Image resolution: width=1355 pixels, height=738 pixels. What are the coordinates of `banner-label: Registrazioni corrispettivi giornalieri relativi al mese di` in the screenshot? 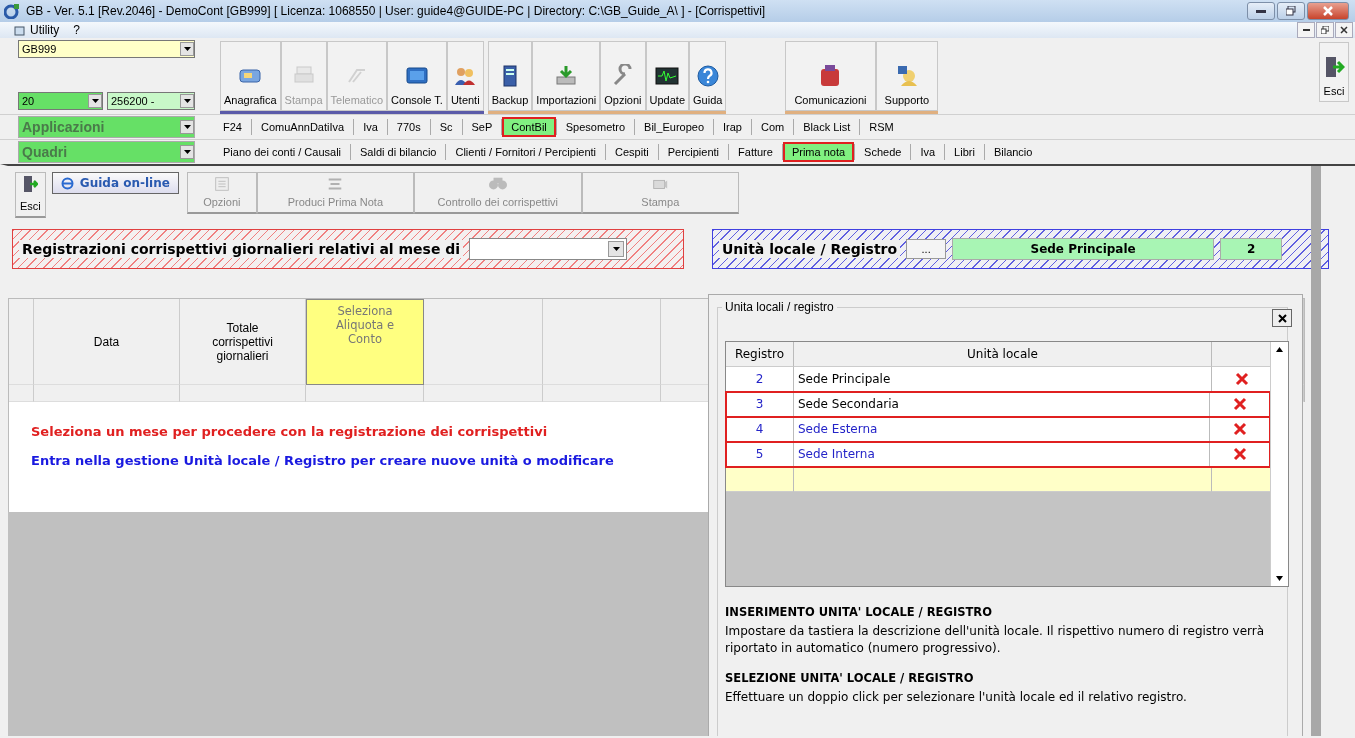 It's located at (241, 249).